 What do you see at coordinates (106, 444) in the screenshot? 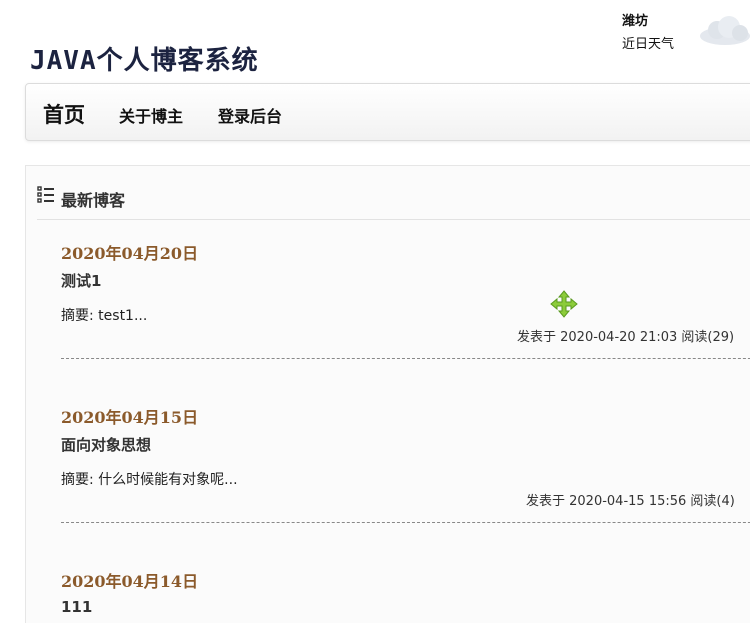
I see `entry-title: 面向对象思想` at bounding box center [106, 444].